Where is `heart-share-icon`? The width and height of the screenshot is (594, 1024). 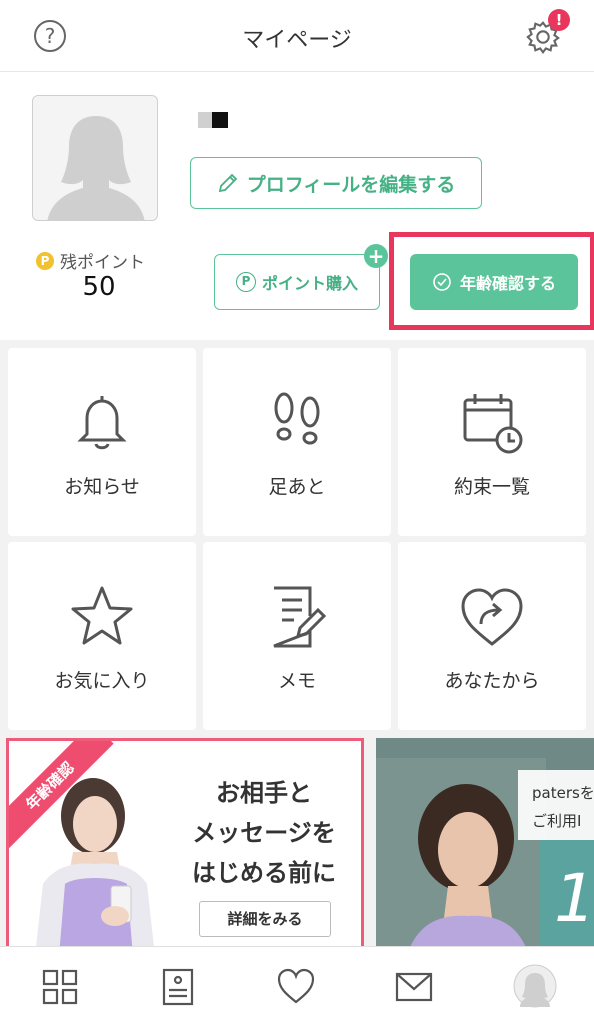
heart-share-icon is located at coordinates (492, 617).